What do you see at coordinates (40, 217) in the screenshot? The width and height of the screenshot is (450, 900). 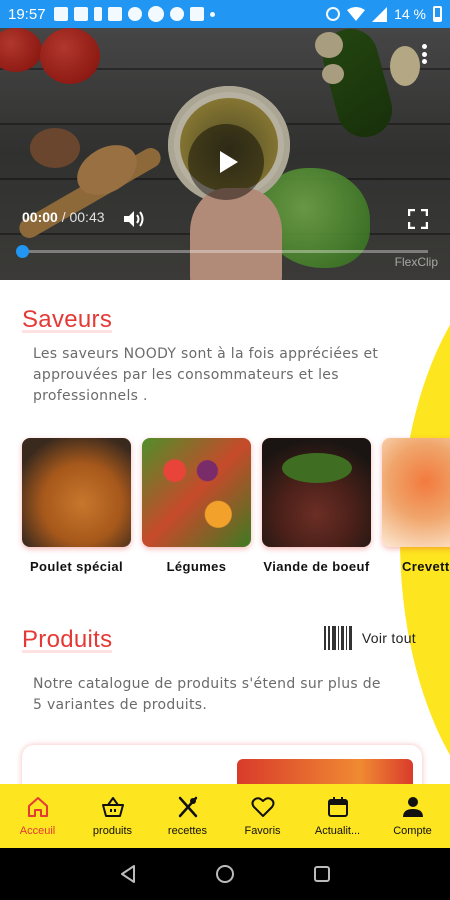 I see `video-current-time: 00:00` at bounding box center [40, 217].